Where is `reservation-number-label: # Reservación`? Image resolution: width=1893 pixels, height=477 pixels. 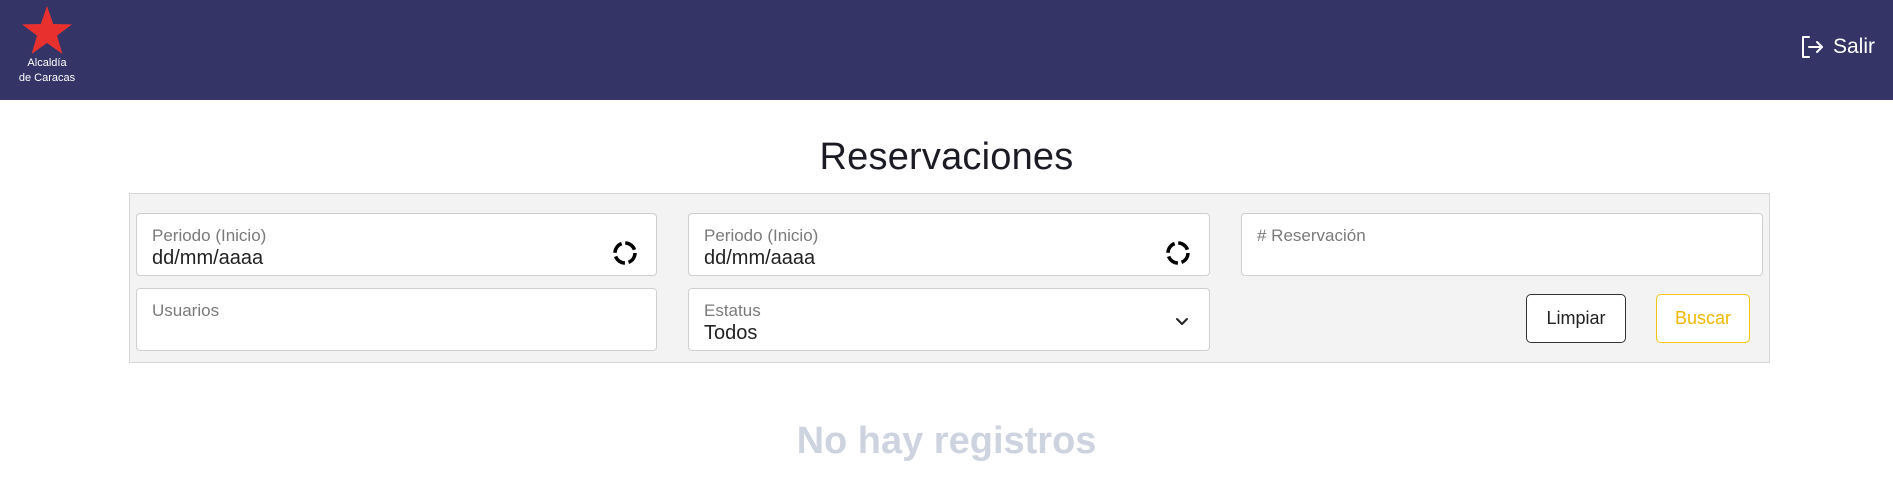 reservation-number-label: # Reservación is located at coordinates (1311, 235).